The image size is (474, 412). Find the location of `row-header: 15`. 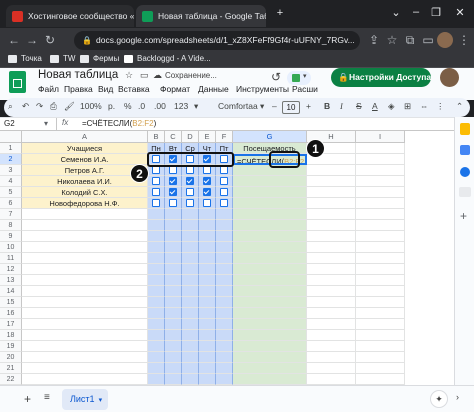

row-header: 15 is located at coordinates (11, 302).